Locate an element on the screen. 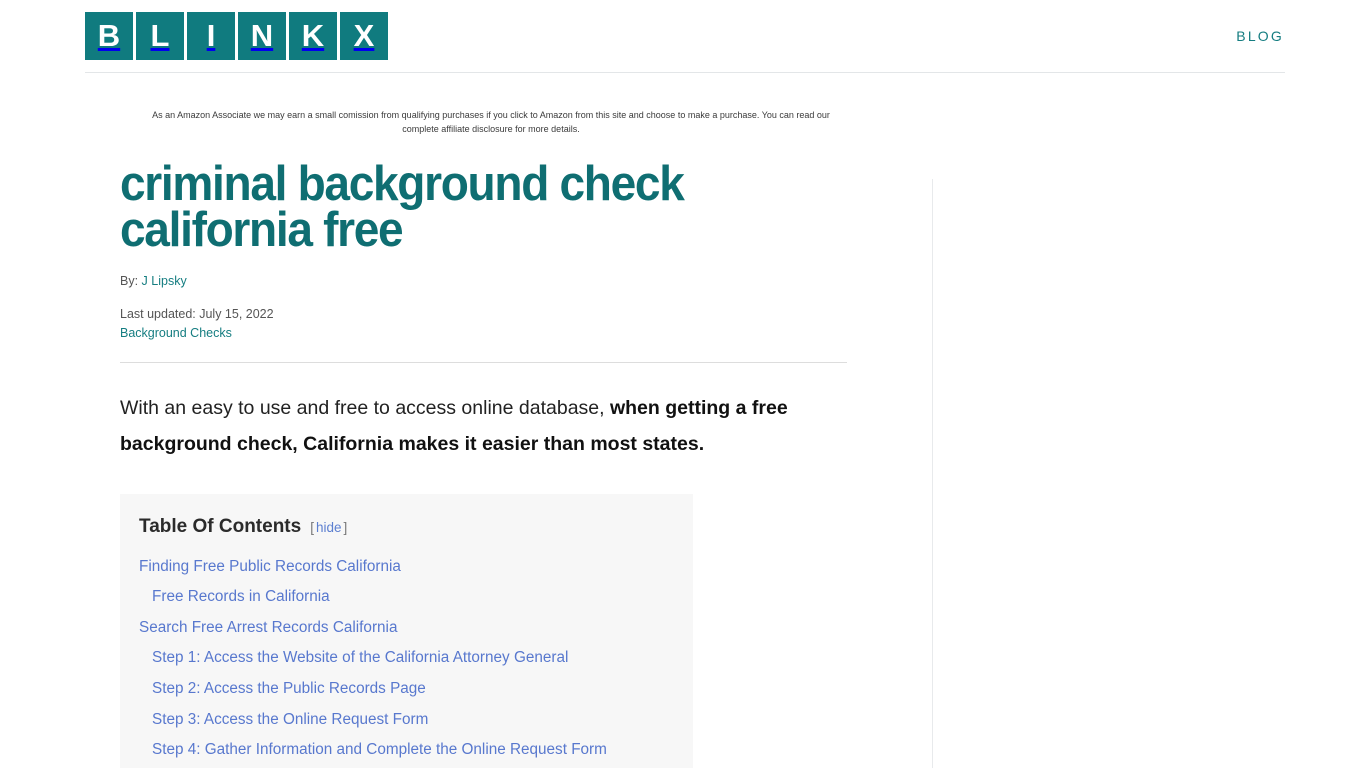 The width and height of the screenshot is (1366, 768). toc-link: Step 3: Access the Online Request Form is located at coordinates (406, 720).